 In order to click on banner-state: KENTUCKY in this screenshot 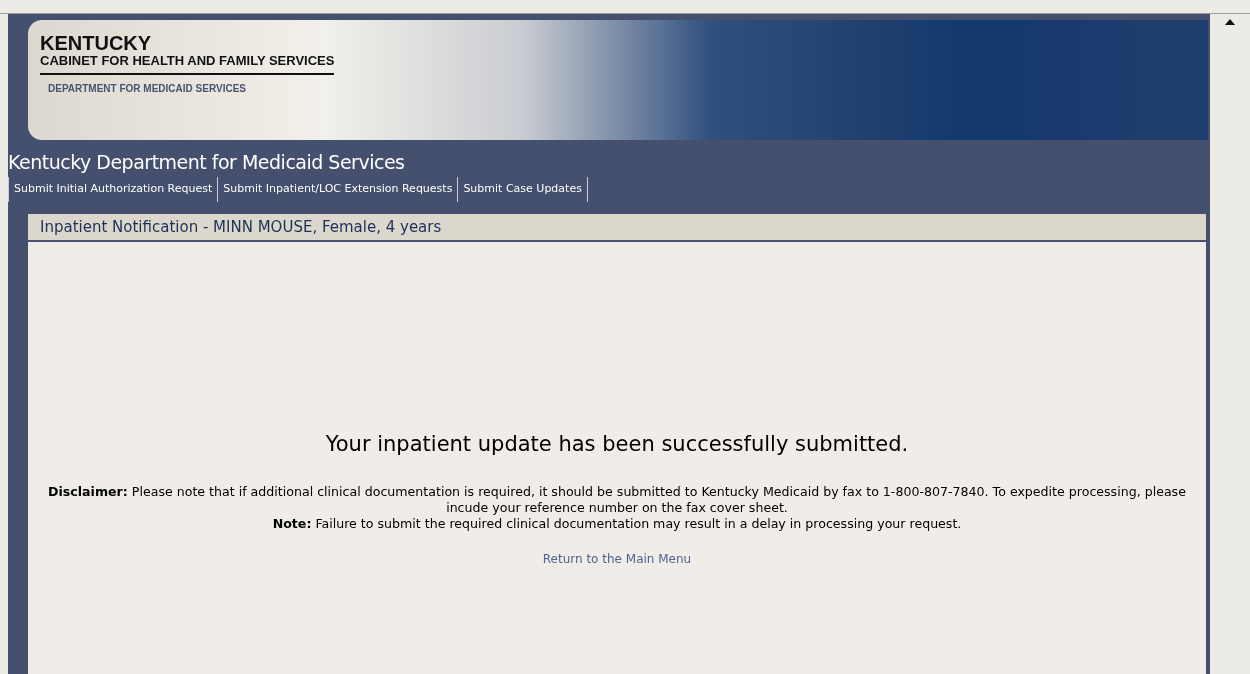, I will do `click(96, 43)`.